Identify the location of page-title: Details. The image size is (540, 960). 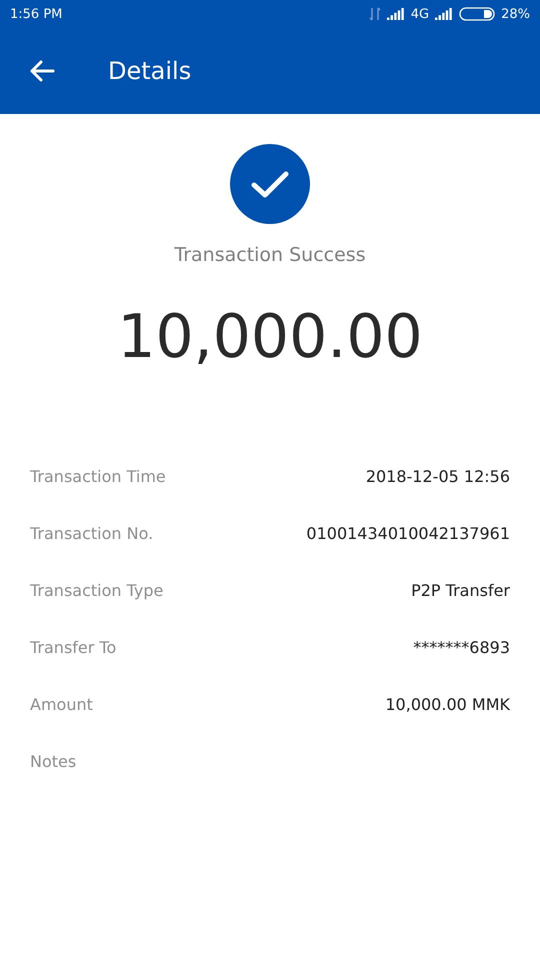
(150, 71).